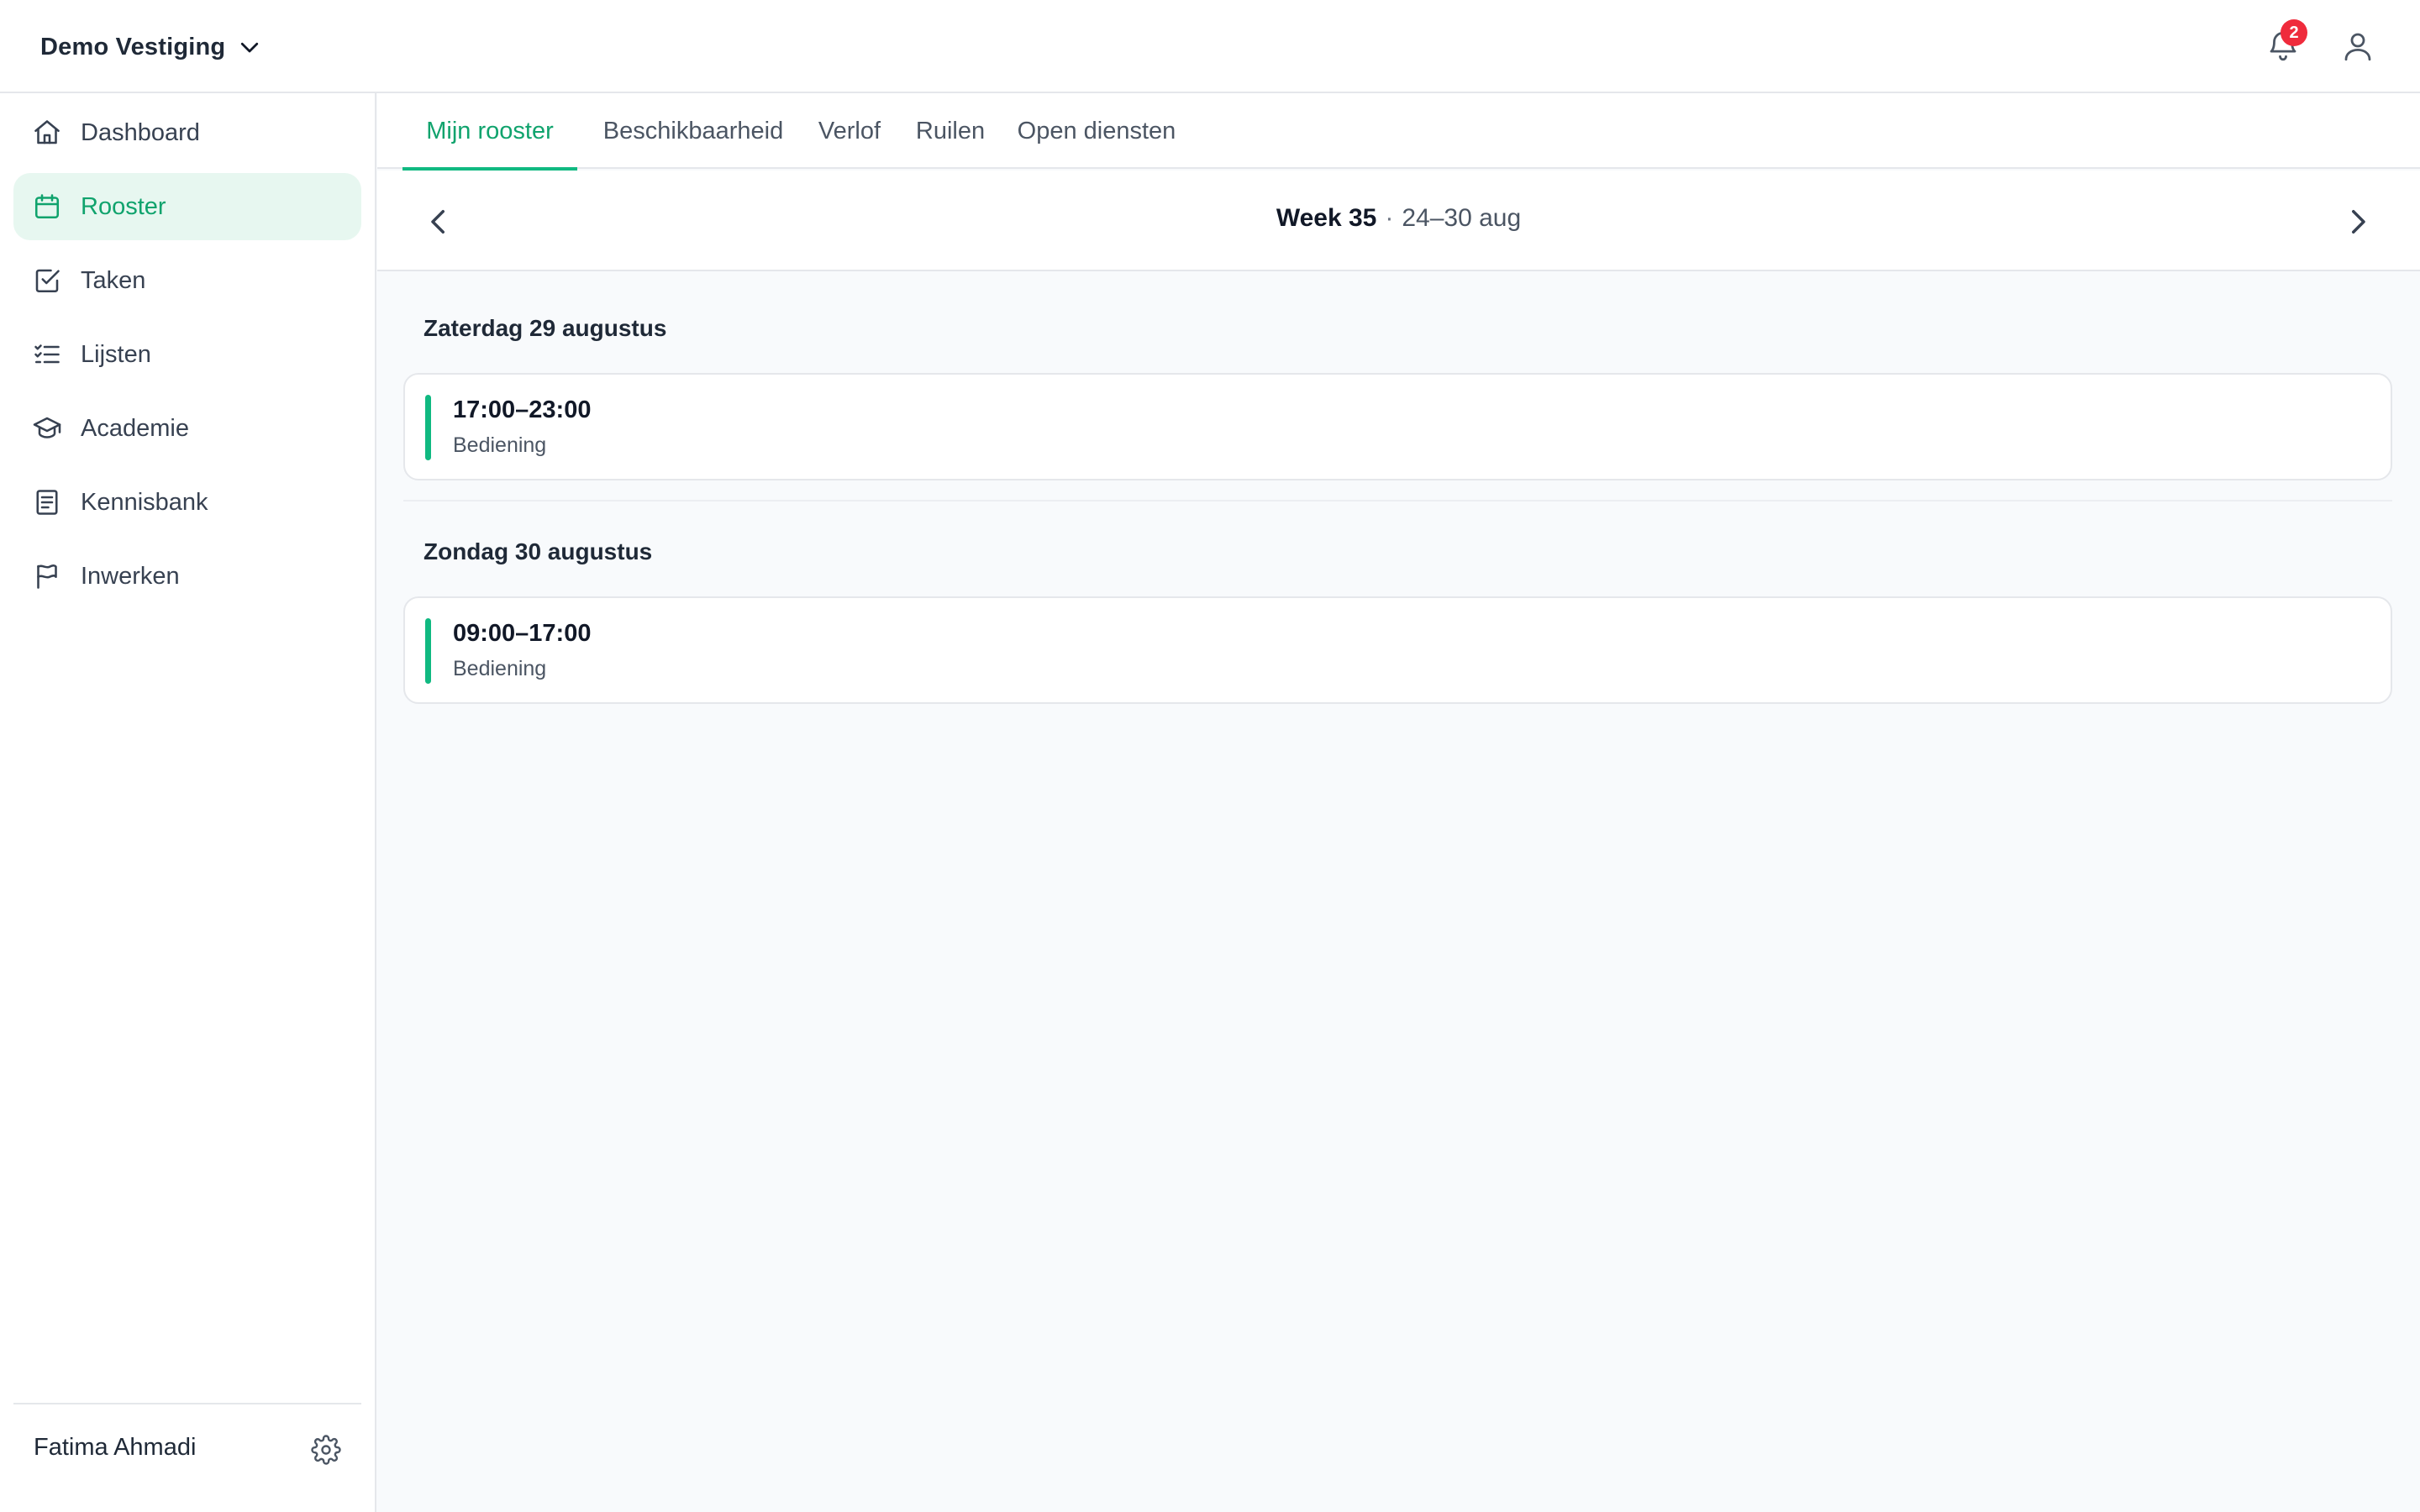 This screenshot has height=1512, width=2420. I want to click on location-switcher: Demo Vestiging, so click(151, 47).